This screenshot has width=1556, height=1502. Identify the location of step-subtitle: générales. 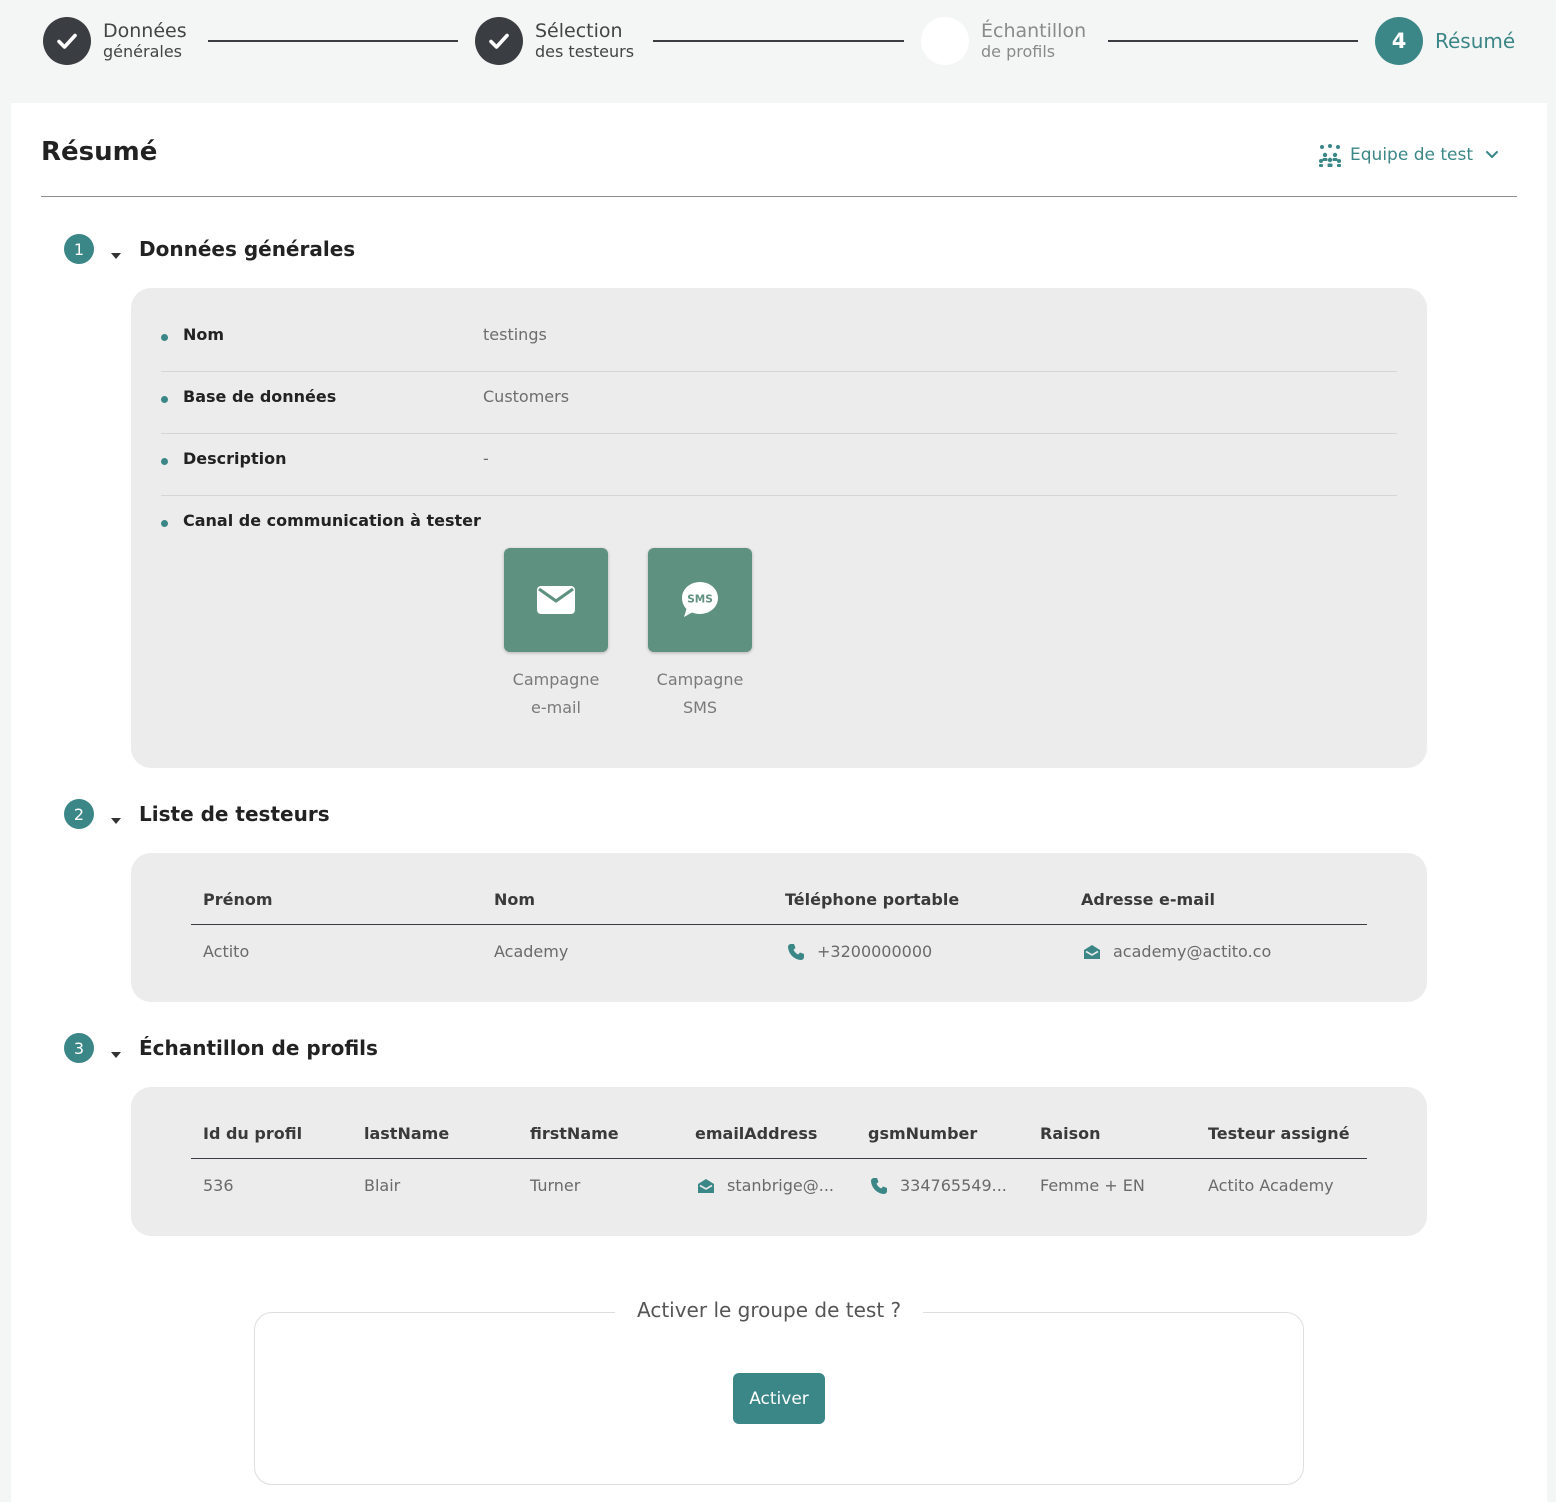
(142, 51).